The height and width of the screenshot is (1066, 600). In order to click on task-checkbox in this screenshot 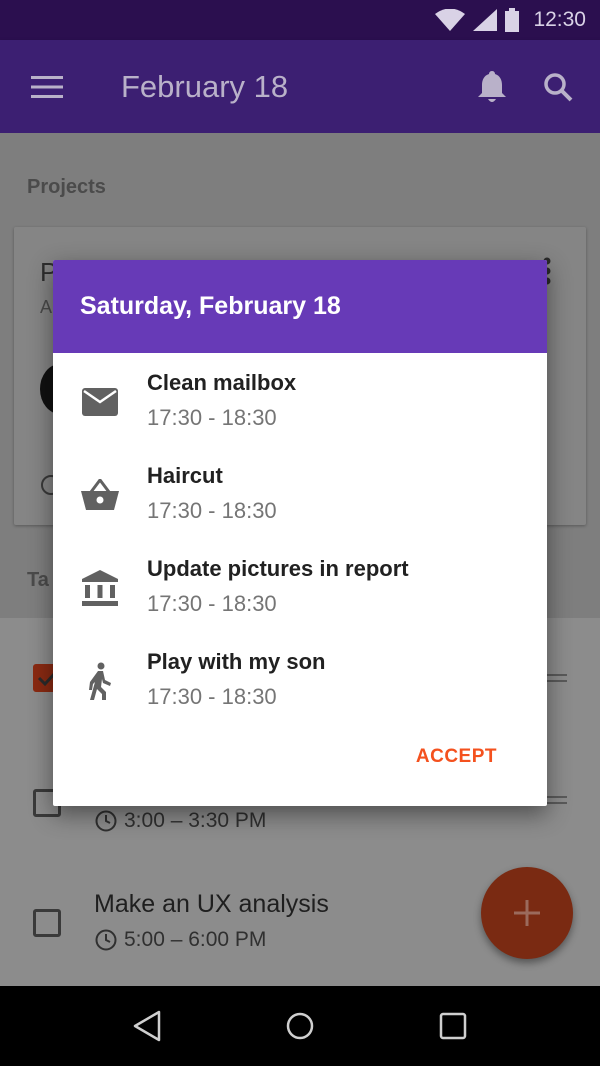, I will do `click(47, 923)`.